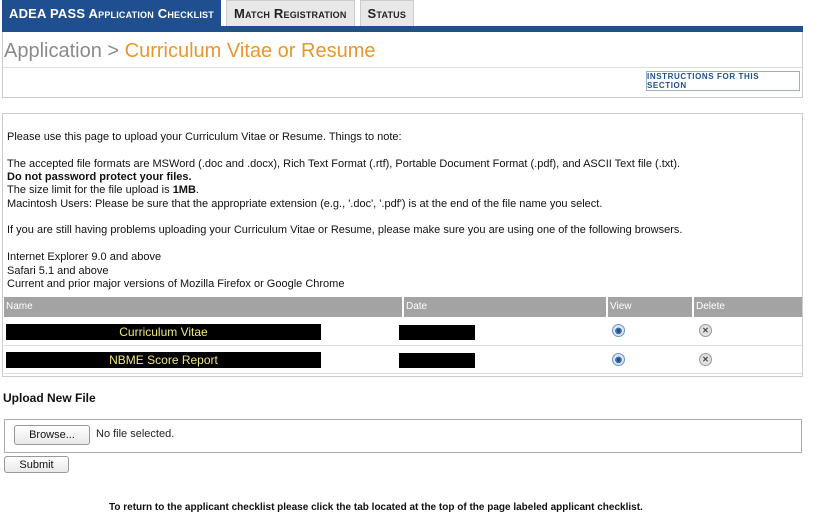 The height and width of the screenshot is (531, 820). I want to click on tab-match-registration: Match Registration, so click(290, 13).